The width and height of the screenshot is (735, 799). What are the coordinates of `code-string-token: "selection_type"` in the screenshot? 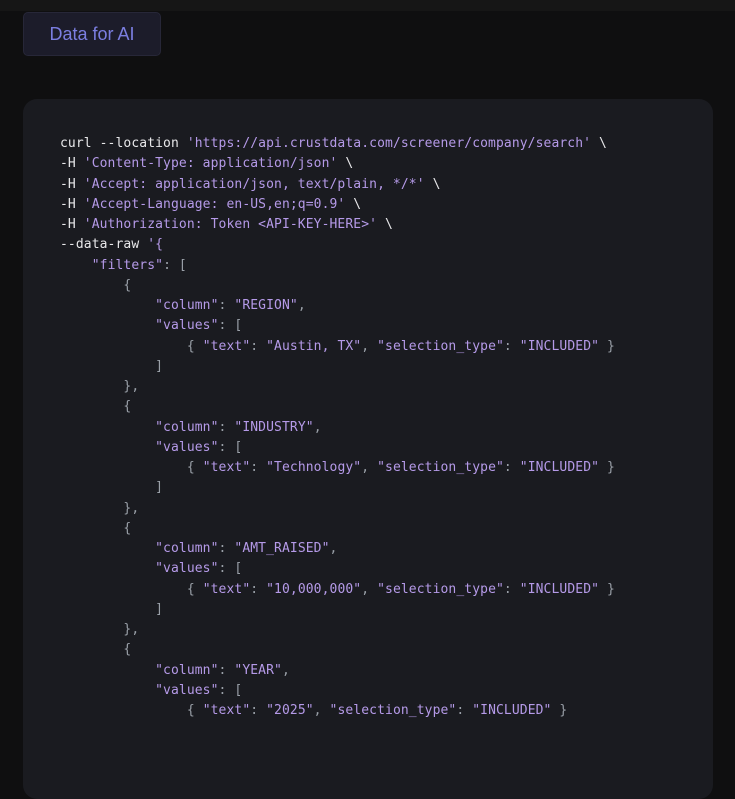 It's located at (393, 710).